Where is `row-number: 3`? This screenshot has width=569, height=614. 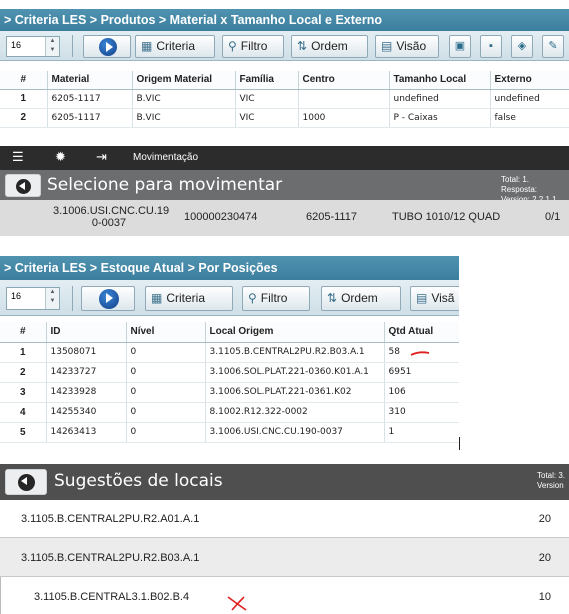
row-number: 3 is located at coordinates (23, 392).